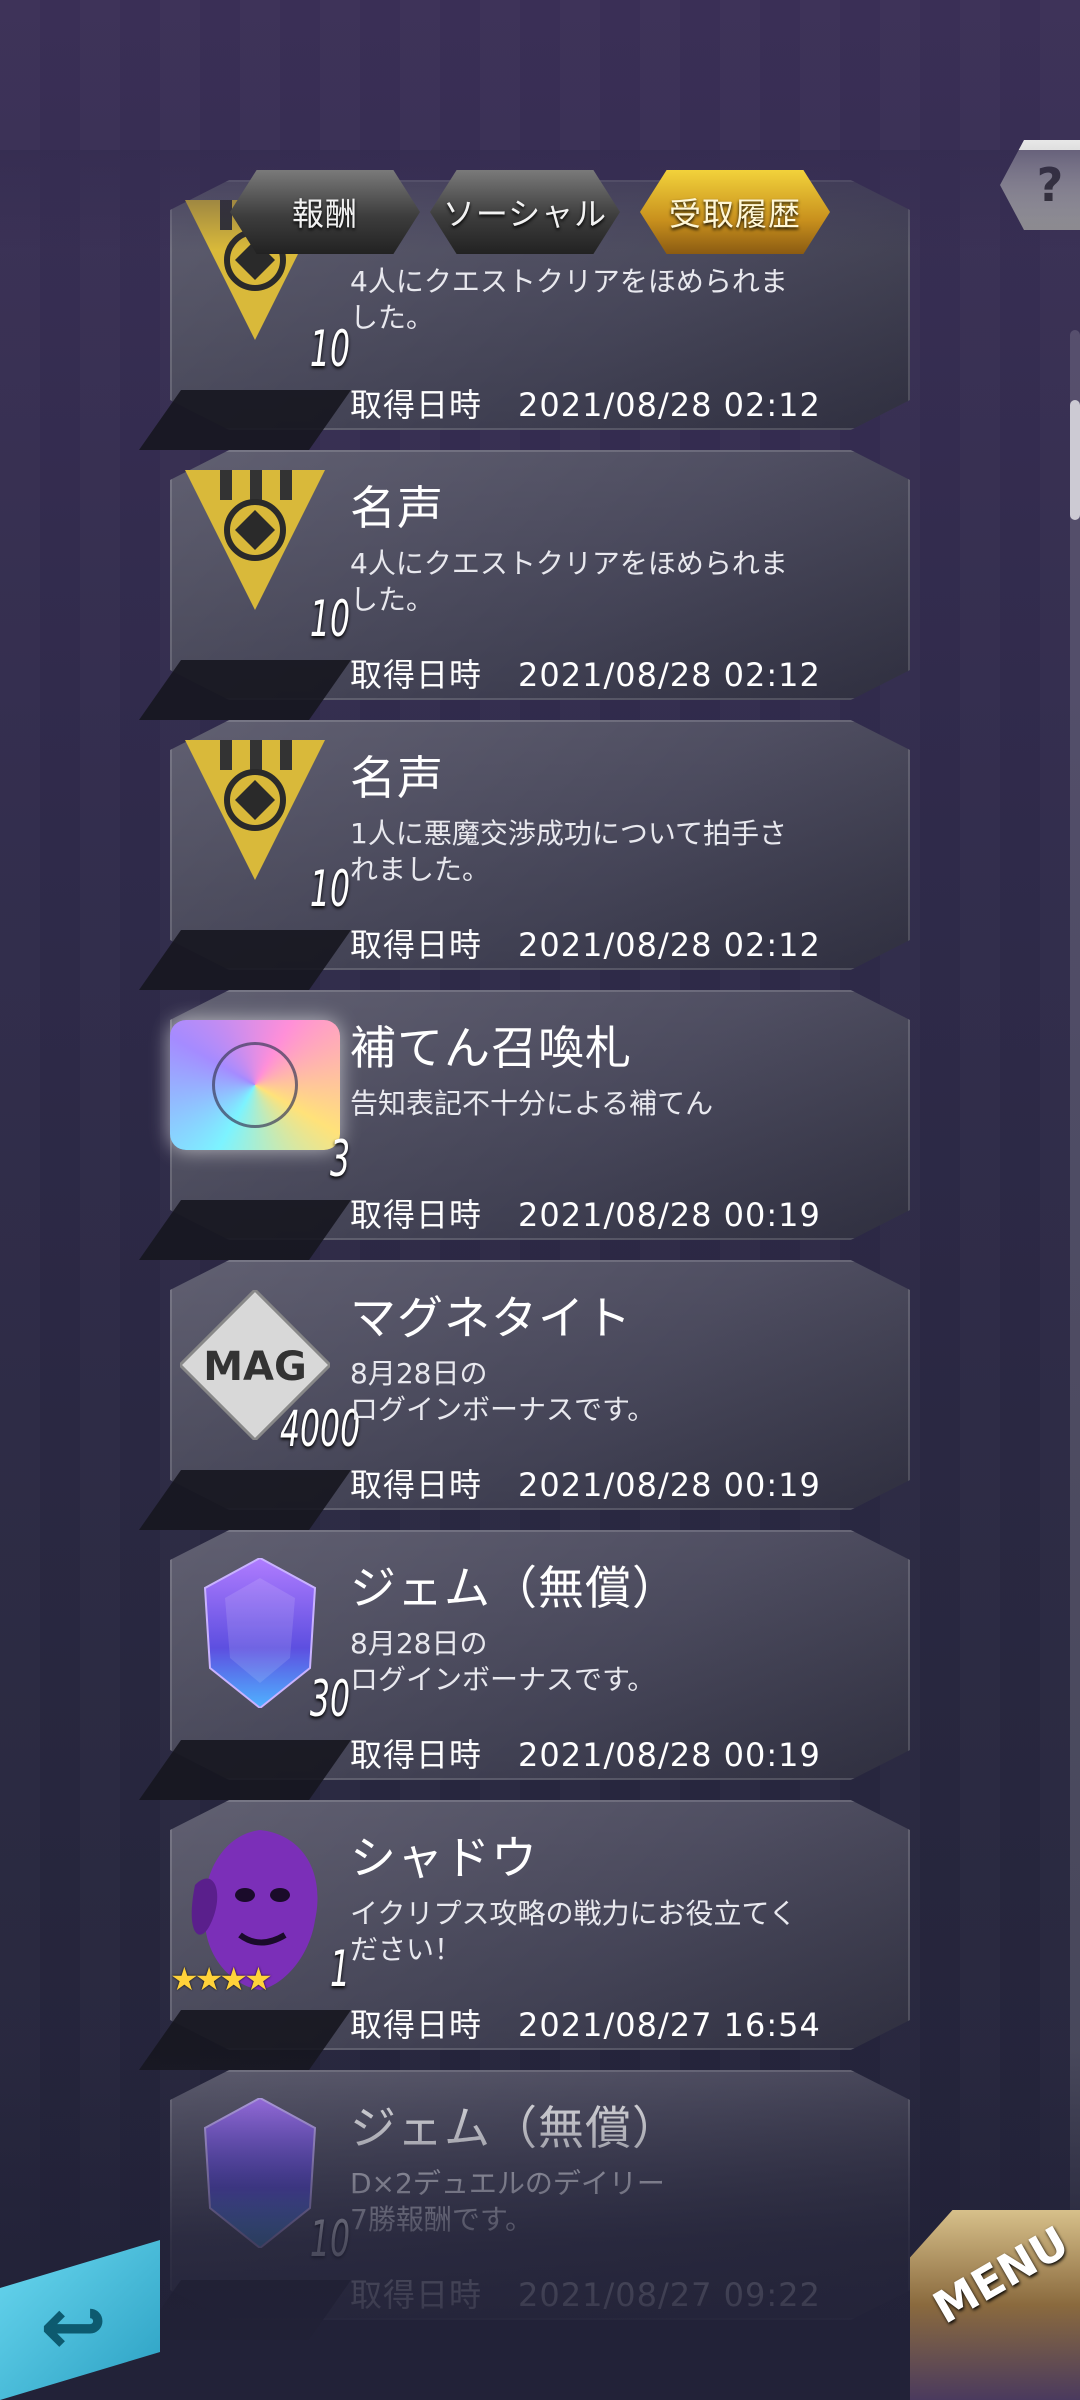 The height and width of the screenshot is (2400, 1080). What do you see at coordinates (339, 1969) in the screenshot?
I see `item-count: 1` at bounding box center [339, 1969].